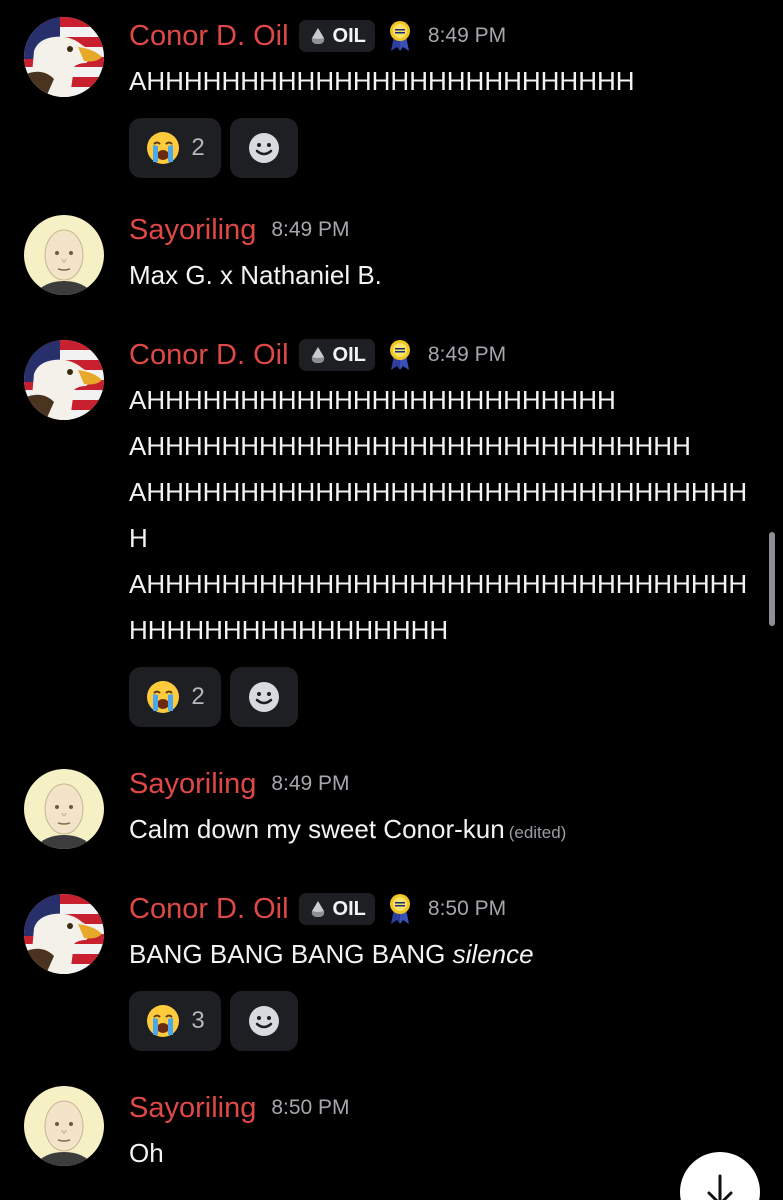  Describe the element at coordinates (382, 81) in the screenshot. I see `message-text: AHHHHHHHHHHHHHHHHHHHHHHHHHH` at that location.